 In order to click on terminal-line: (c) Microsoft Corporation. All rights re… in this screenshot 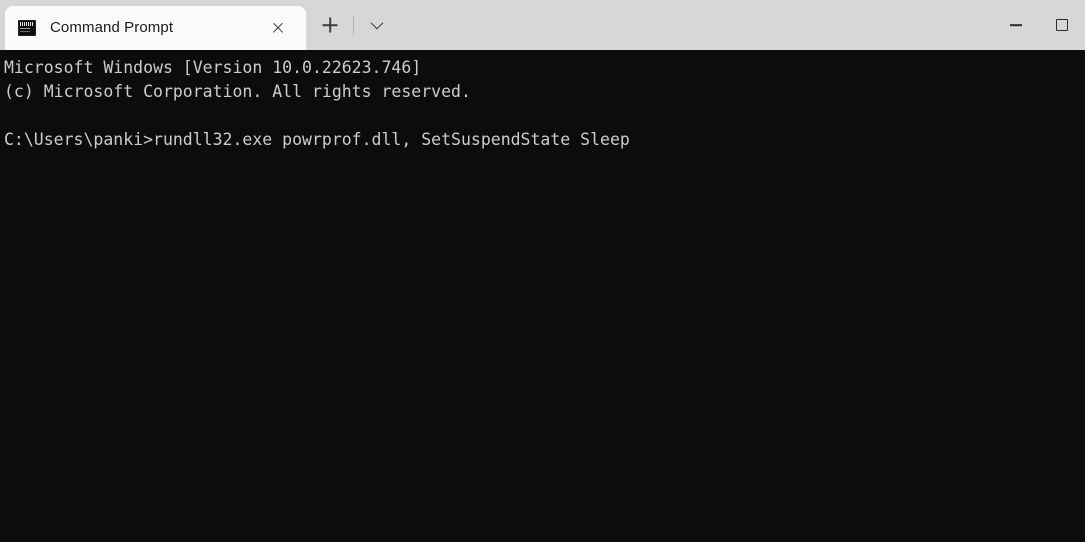, I will do `click(237, 91)`.